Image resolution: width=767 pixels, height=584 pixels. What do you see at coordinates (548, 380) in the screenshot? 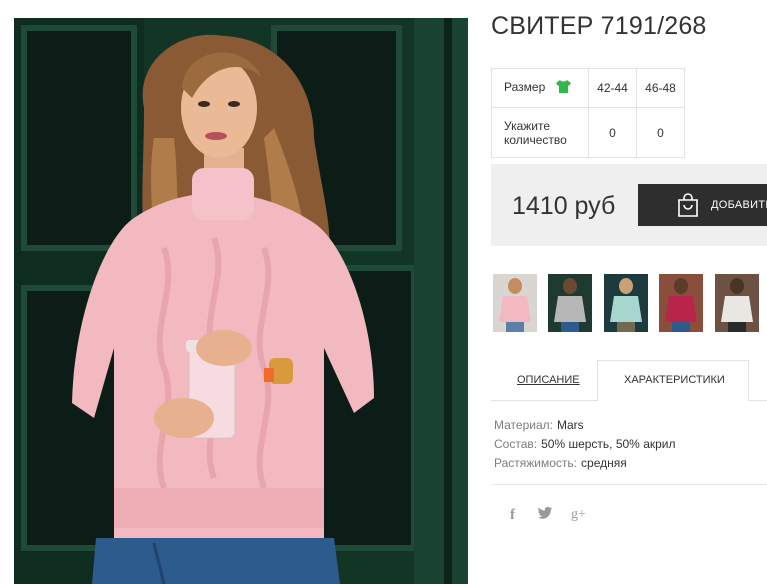
I see `tab-description: ОПИСАНИЕ` at bounding box center [548, 380].